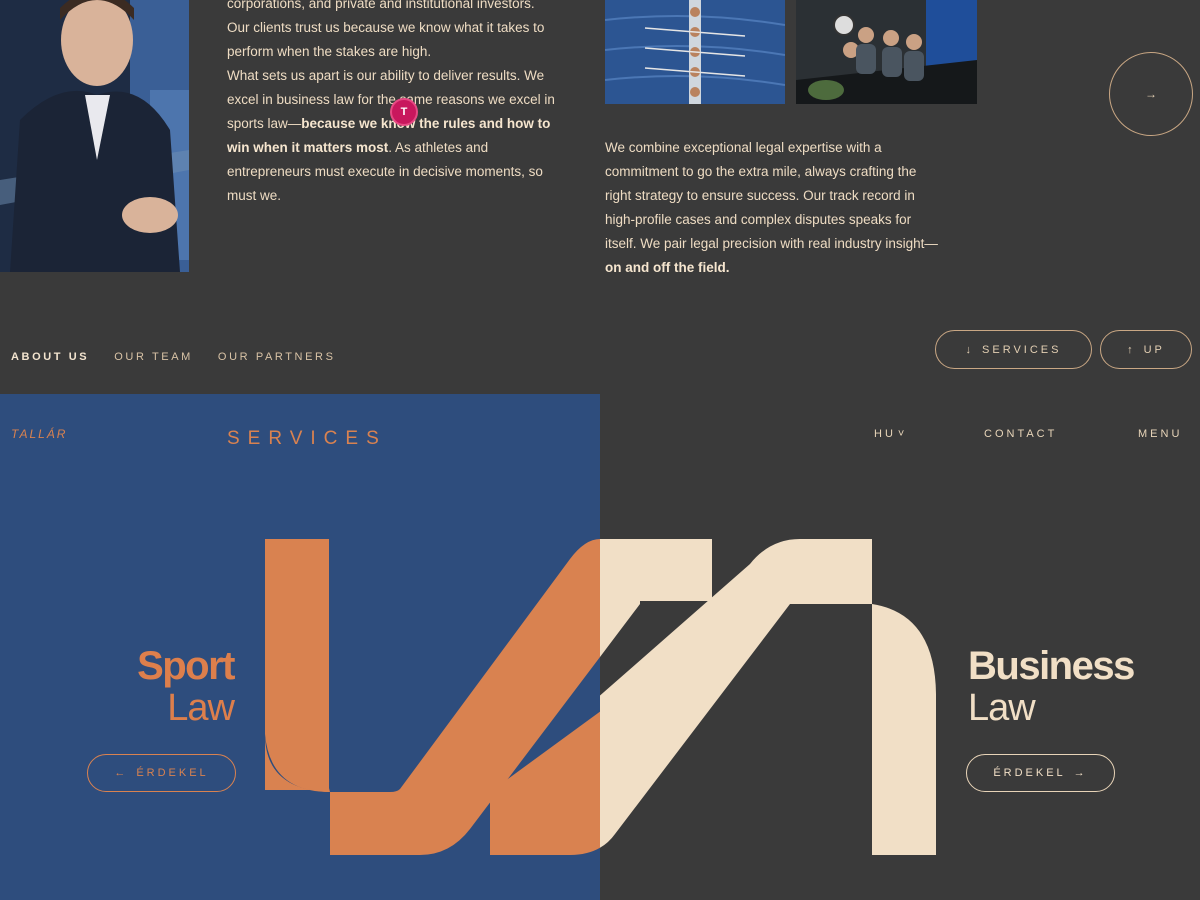 The image size is (1200, 900). I want to click on business-law-title: Business Law, so click(1051, 686).